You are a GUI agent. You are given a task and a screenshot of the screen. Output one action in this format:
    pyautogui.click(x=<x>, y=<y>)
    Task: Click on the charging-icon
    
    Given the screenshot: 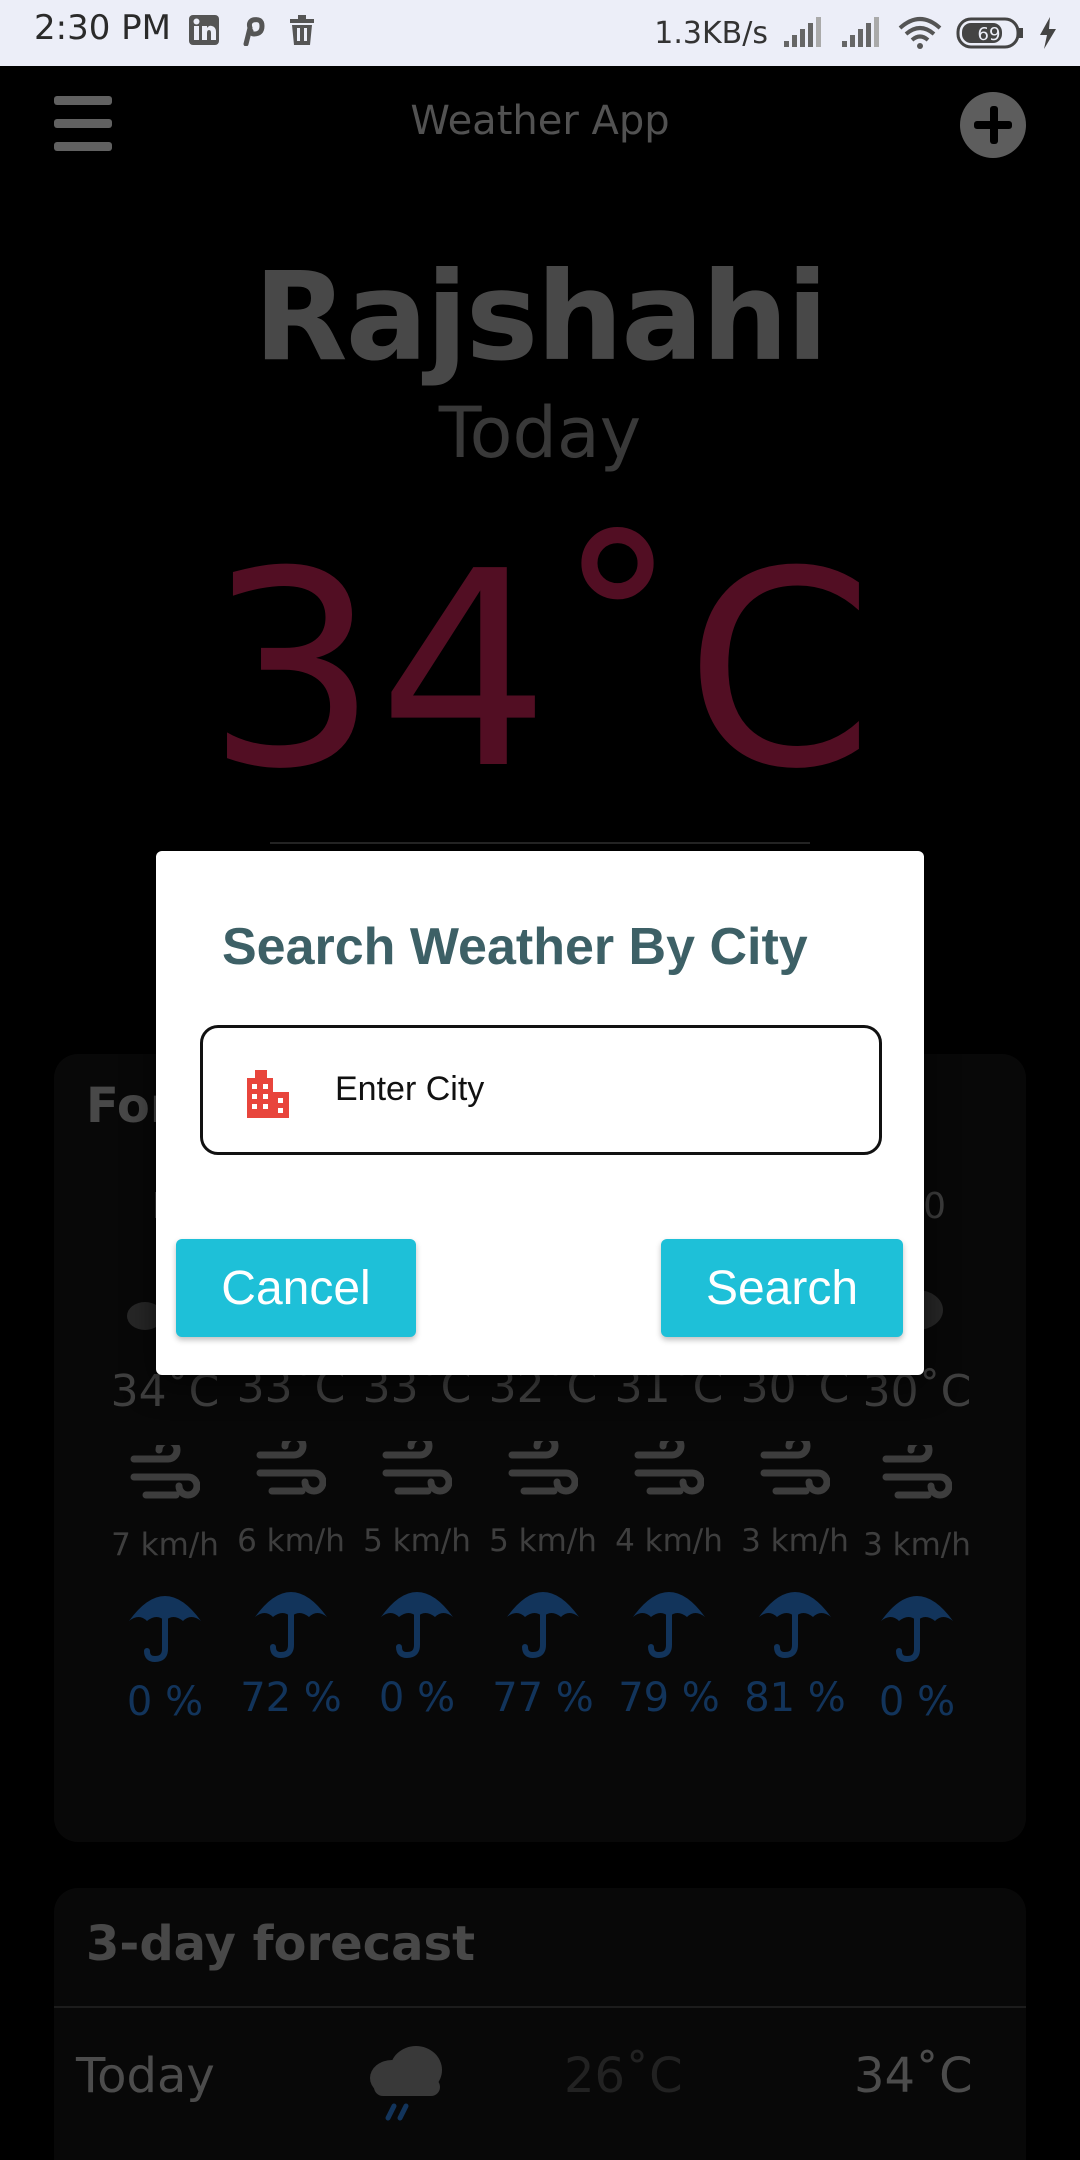 What is the action you would take?
    pyautogui.click(x=1048, y=33)
    